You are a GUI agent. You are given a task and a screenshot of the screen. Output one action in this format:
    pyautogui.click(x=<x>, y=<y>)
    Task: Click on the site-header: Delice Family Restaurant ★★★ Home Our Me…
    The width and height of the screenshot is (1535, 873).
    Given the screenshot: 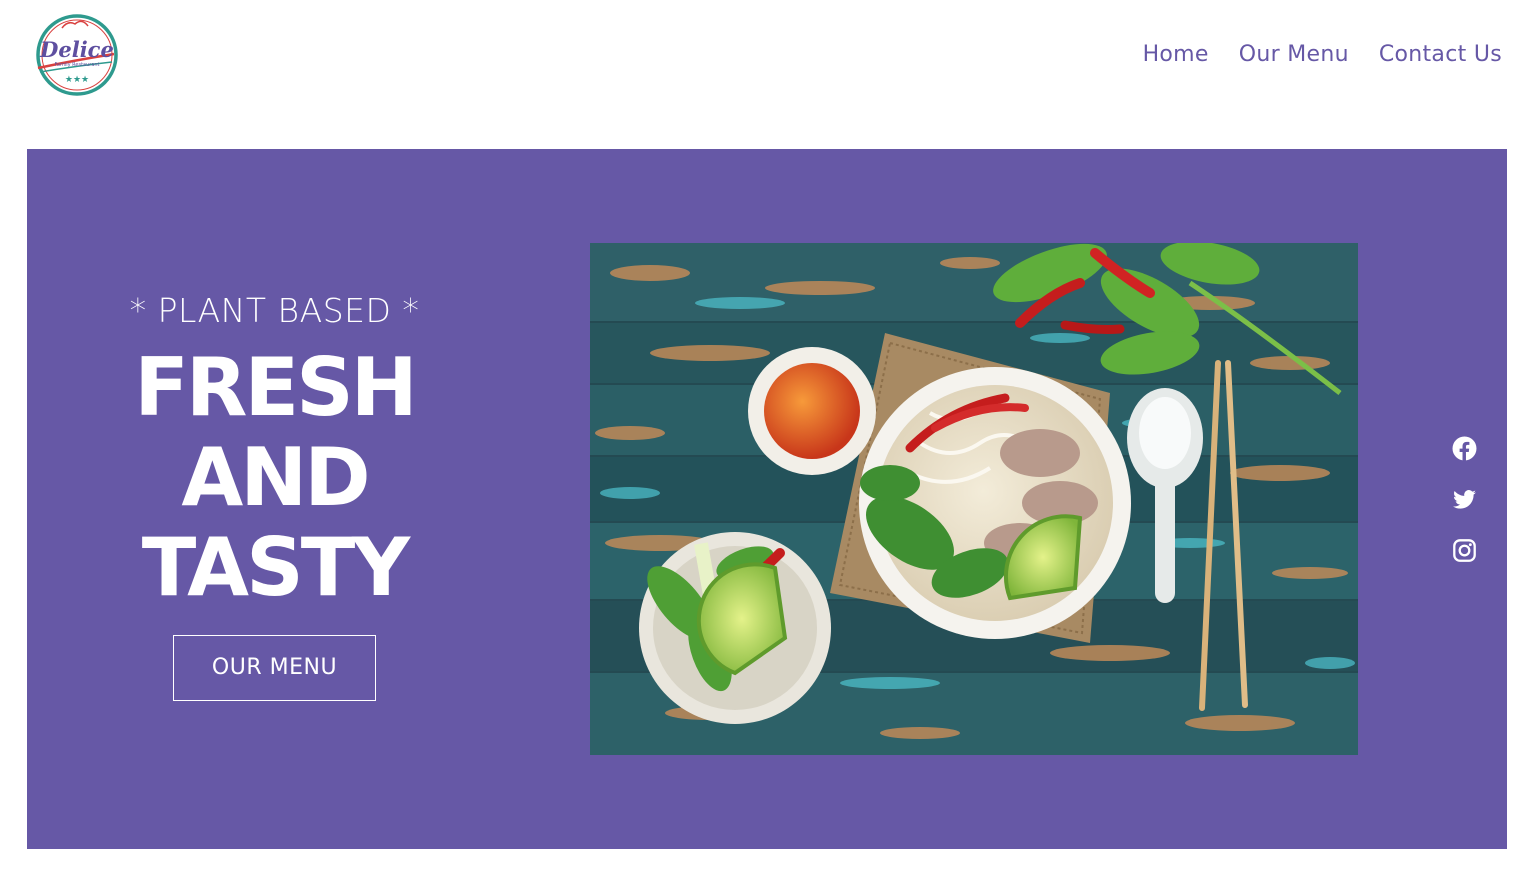 What is the action you would take?
    pyautogui.click(x=767, y=57)
    